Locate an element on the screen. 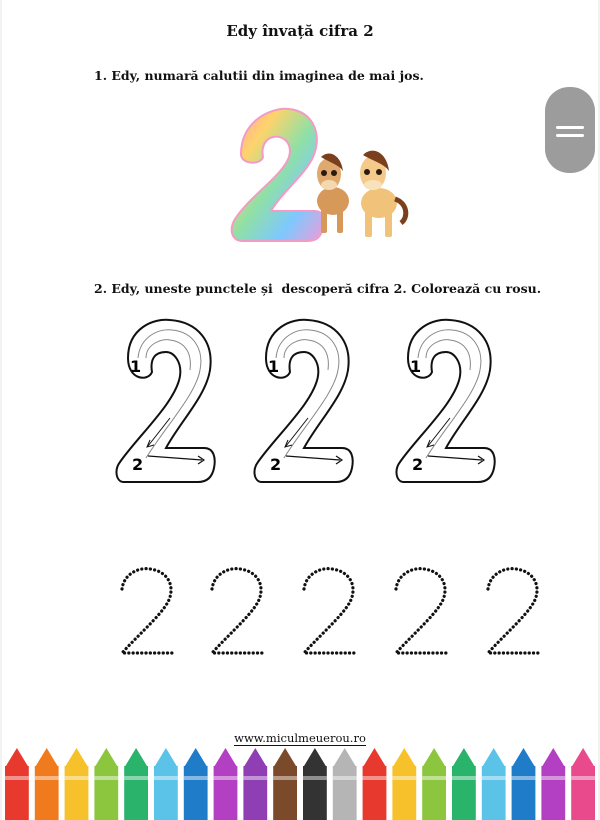 The width and height of the screenshot is (600, 820). footer-website-link: www.miculmeuerou.ro is located at coordinates (300, 738).